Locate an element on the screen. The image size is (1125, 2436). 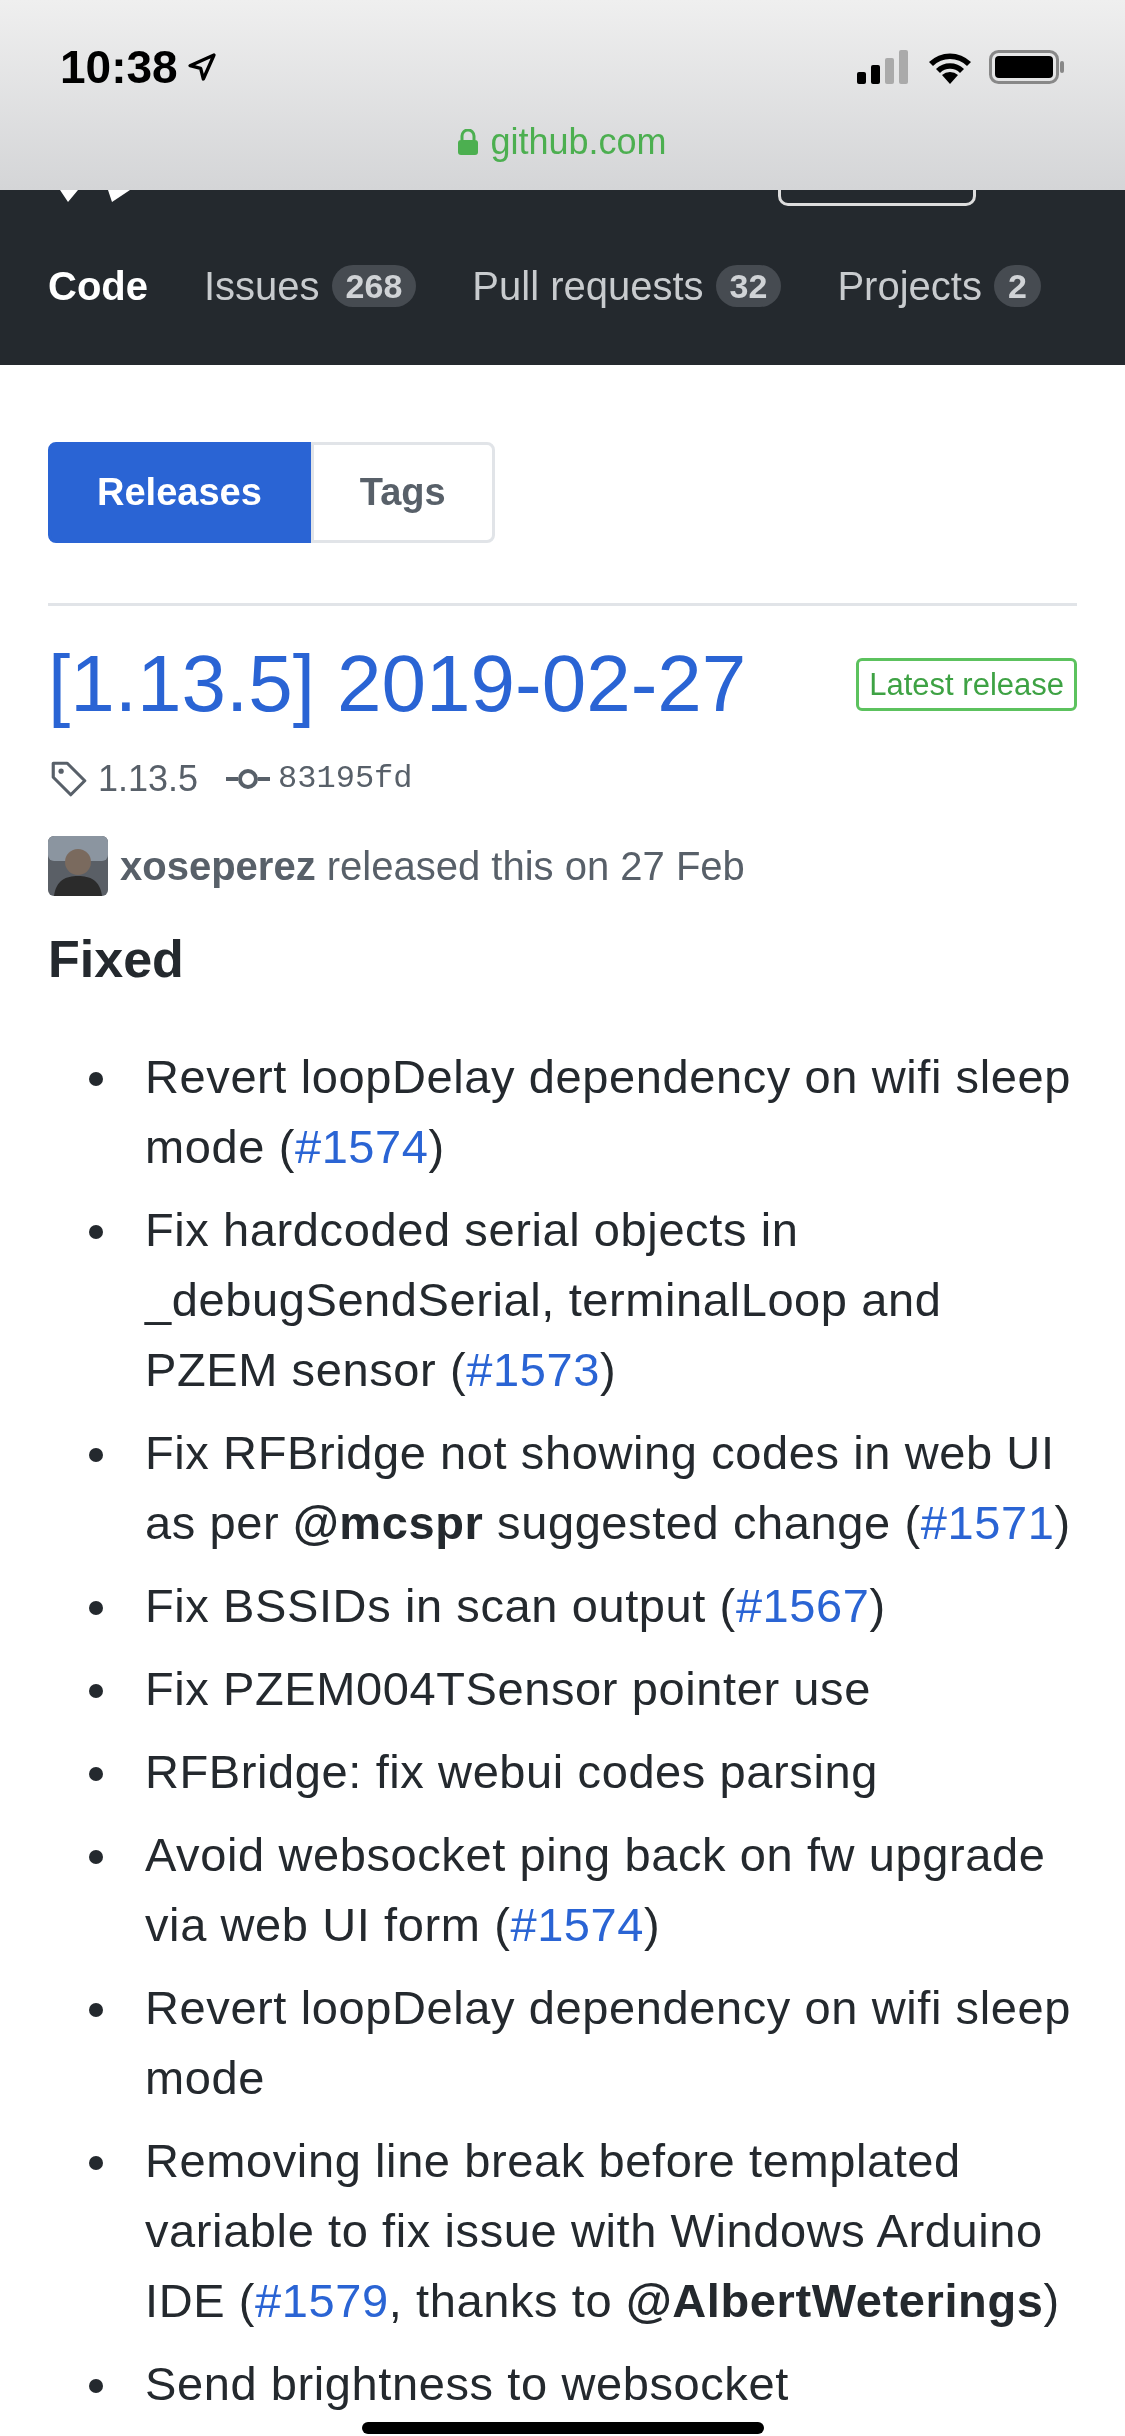
release-author-line: xoseperez released this on 27 Feb is located at coordinates (432, 866).